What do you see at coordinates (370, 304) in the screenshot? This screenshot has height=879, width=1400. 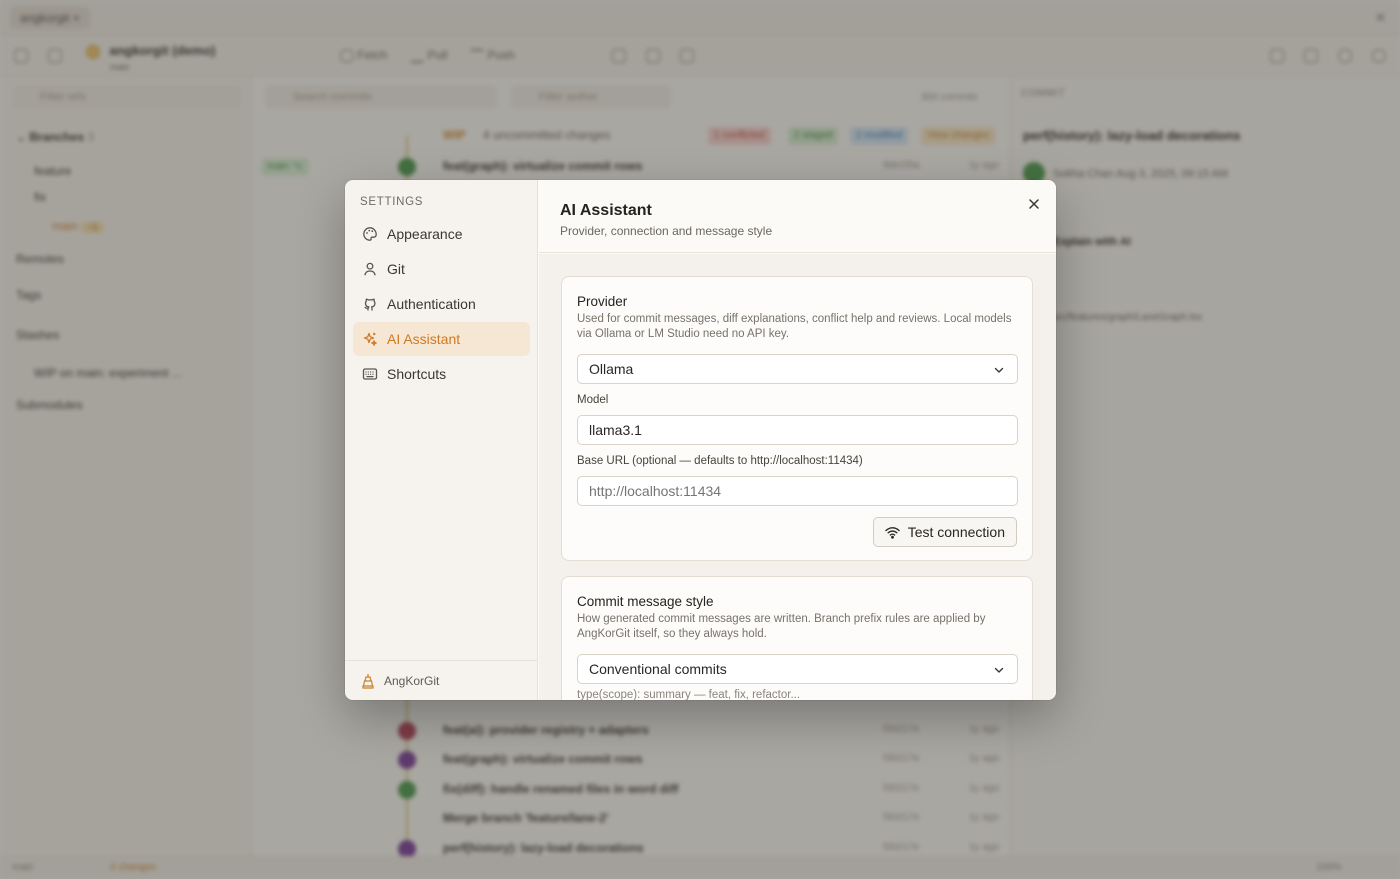 I see `github-icon` at bounding box center [370, 304].